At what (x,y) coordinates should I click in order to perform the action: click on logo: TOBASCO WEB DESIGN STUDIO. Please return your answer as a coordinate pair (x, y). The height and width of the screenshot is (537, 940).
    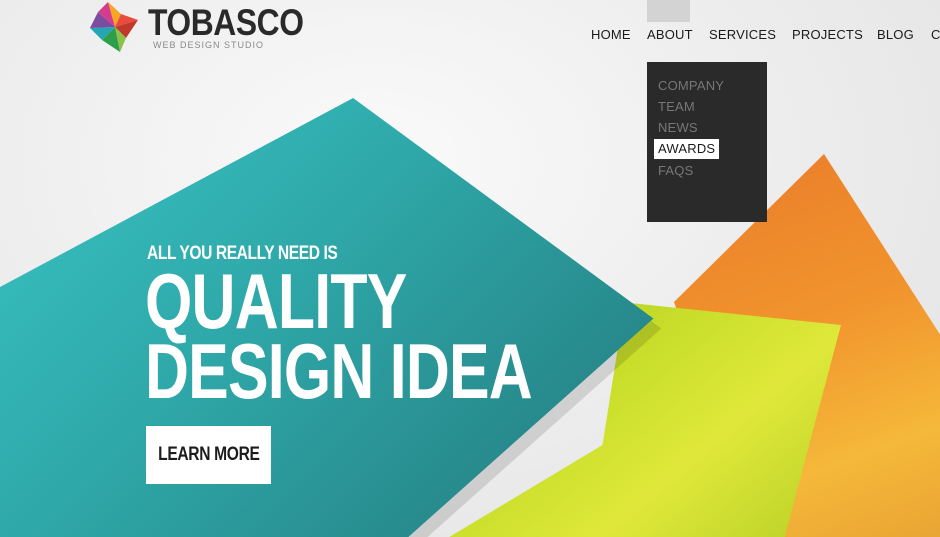
    Looking at the image, I should click on (196, 27).